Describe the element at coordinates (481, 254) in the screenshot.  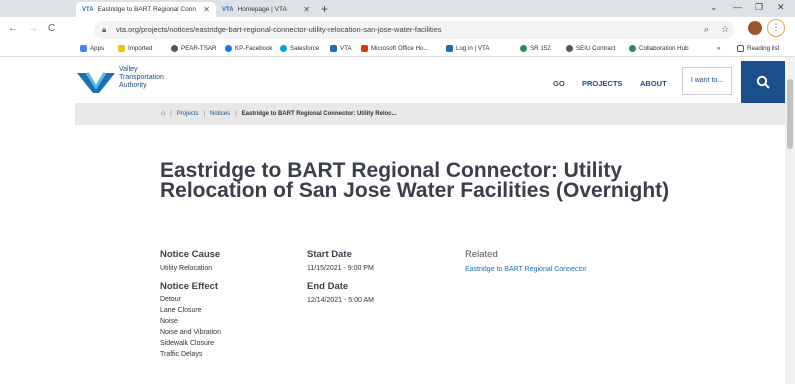
I see `related-label: Related` at that location.